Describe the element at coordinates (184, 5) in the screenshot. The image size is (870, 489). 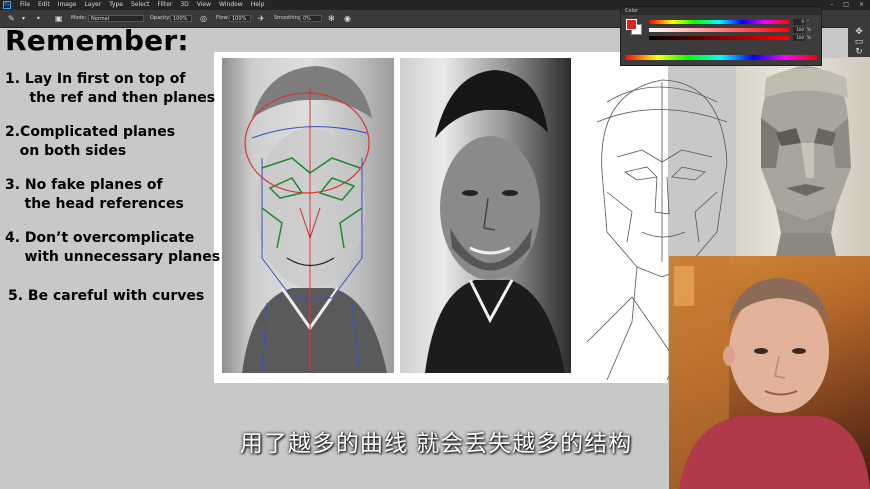
I see `menu-3d: 3D` at that location.